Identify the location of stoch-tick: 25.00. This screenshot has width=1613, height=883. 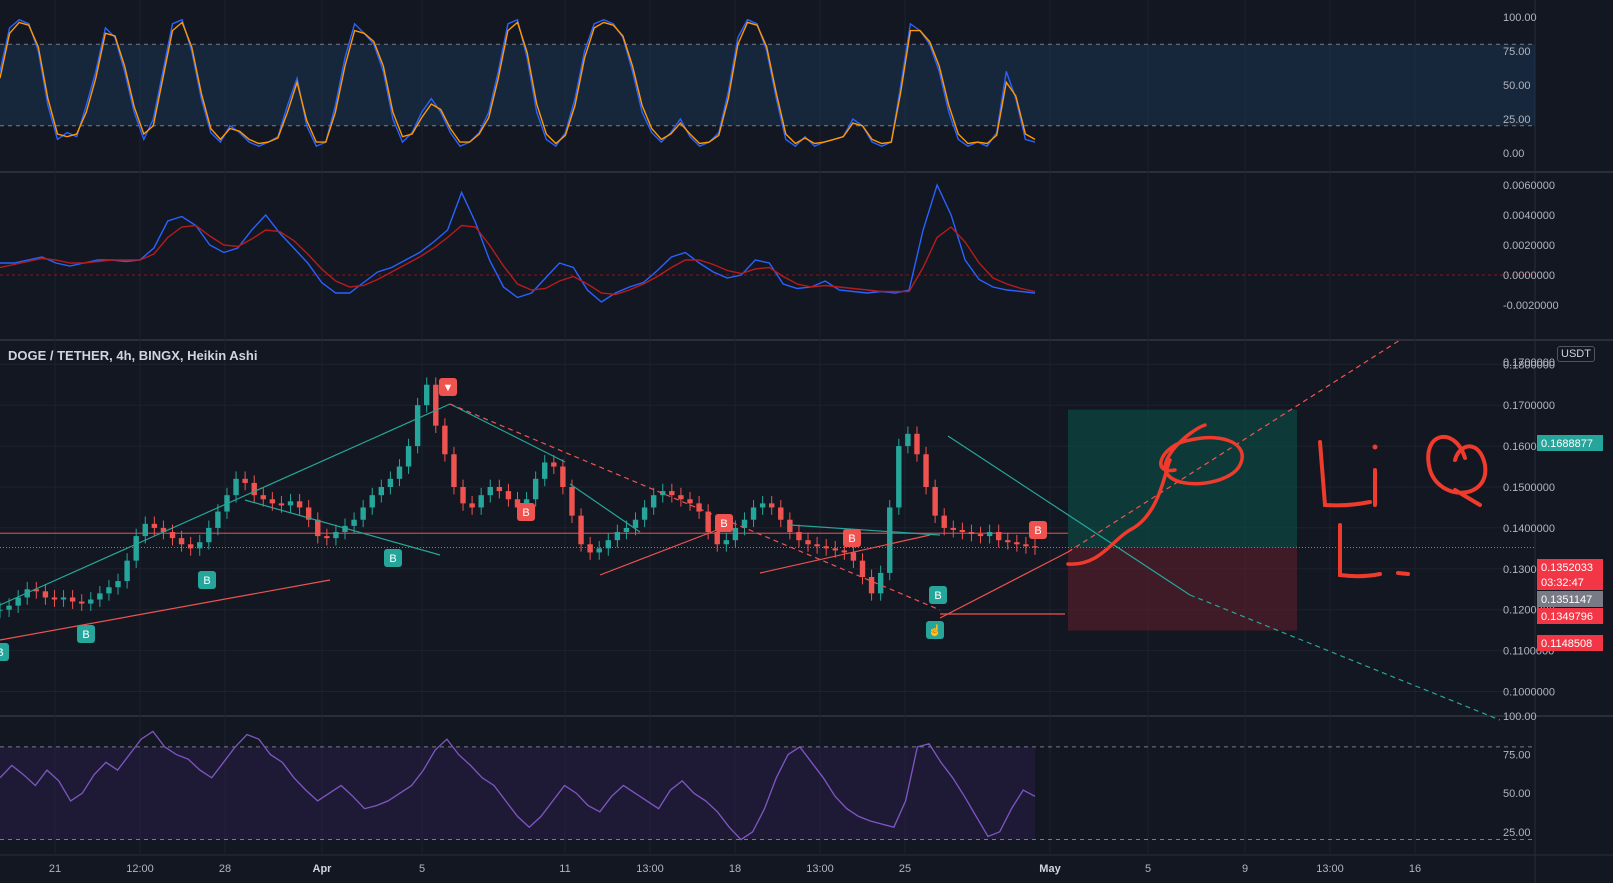
(1517, 120).